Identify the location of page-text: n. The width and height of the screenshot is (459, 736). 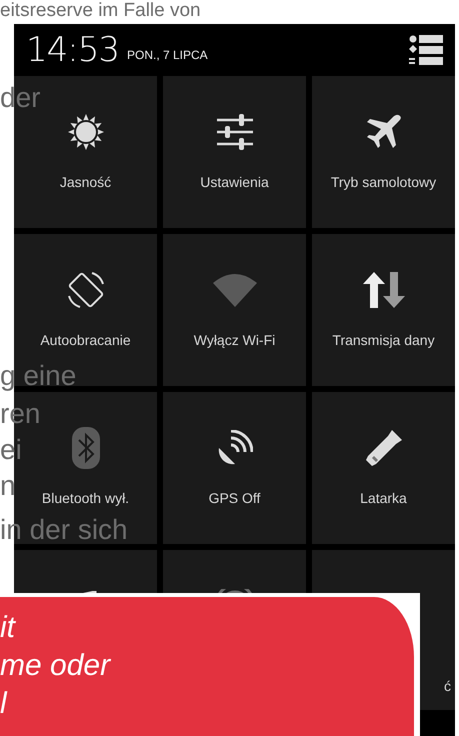
(8, 486).